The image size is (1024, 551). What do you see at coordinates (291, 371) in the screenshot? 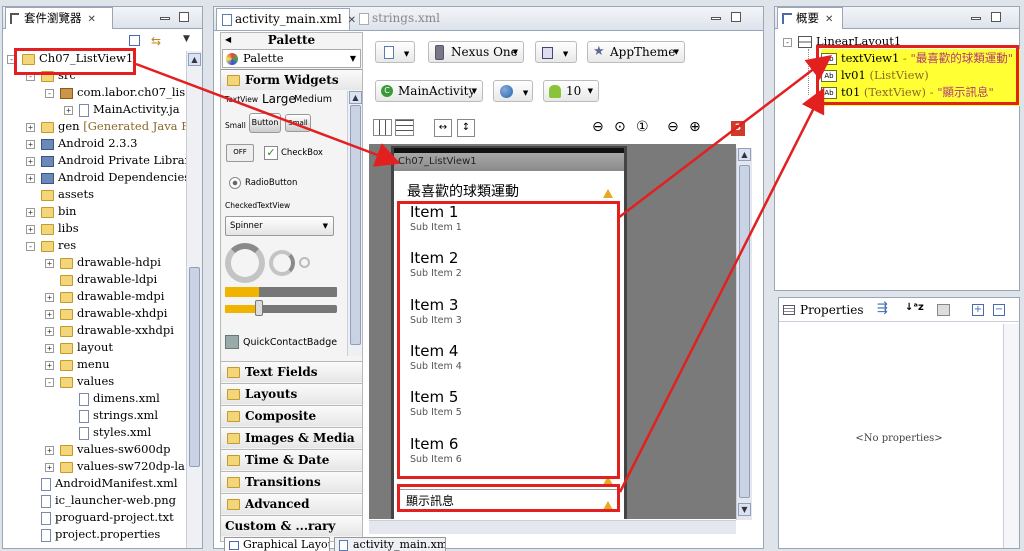
I see `palette-category: Text Fields` at bounding box center [291, 371].